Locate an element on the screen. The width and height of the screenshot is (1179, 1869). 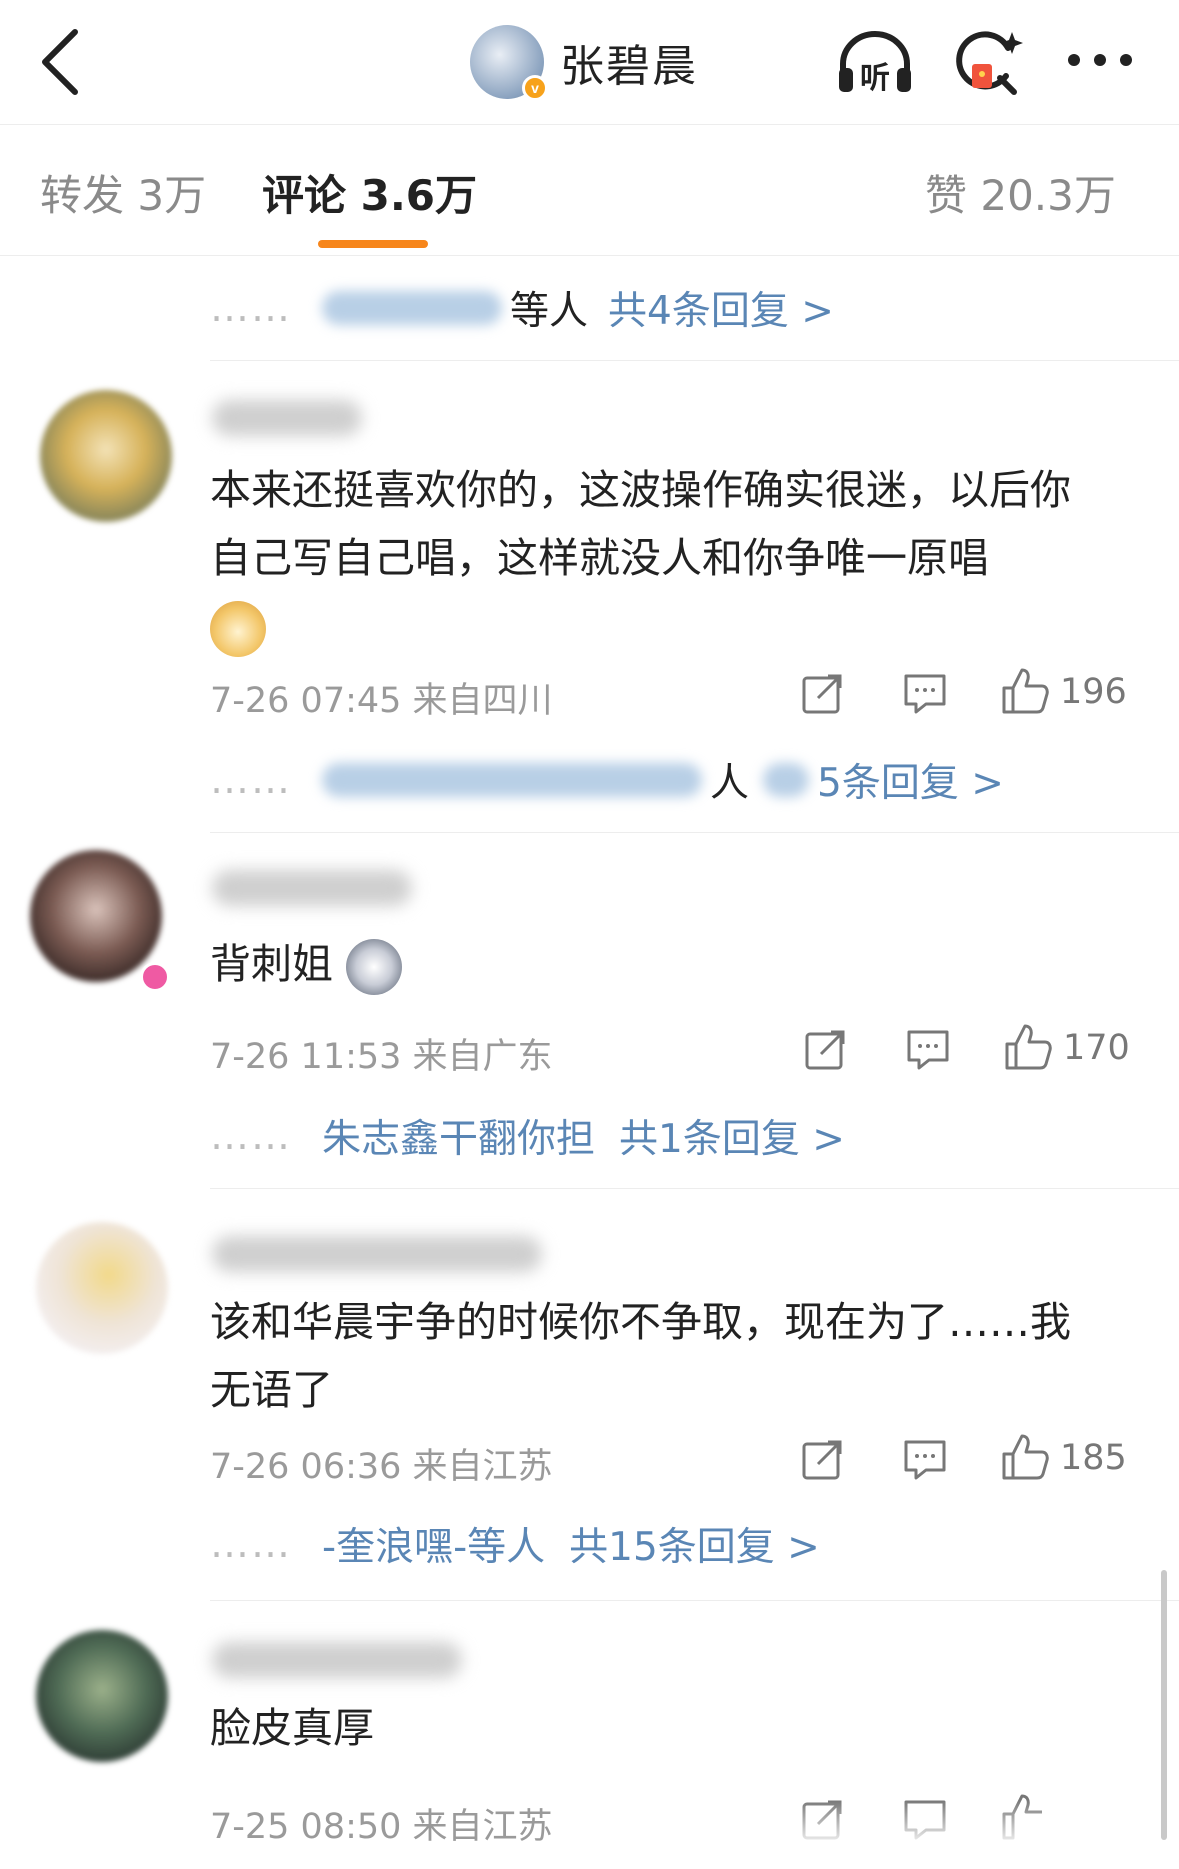
comment-text: 该和华晨宇争的时候你不争取，现在为了……我无语了 is located at coordinates (640, 1356).